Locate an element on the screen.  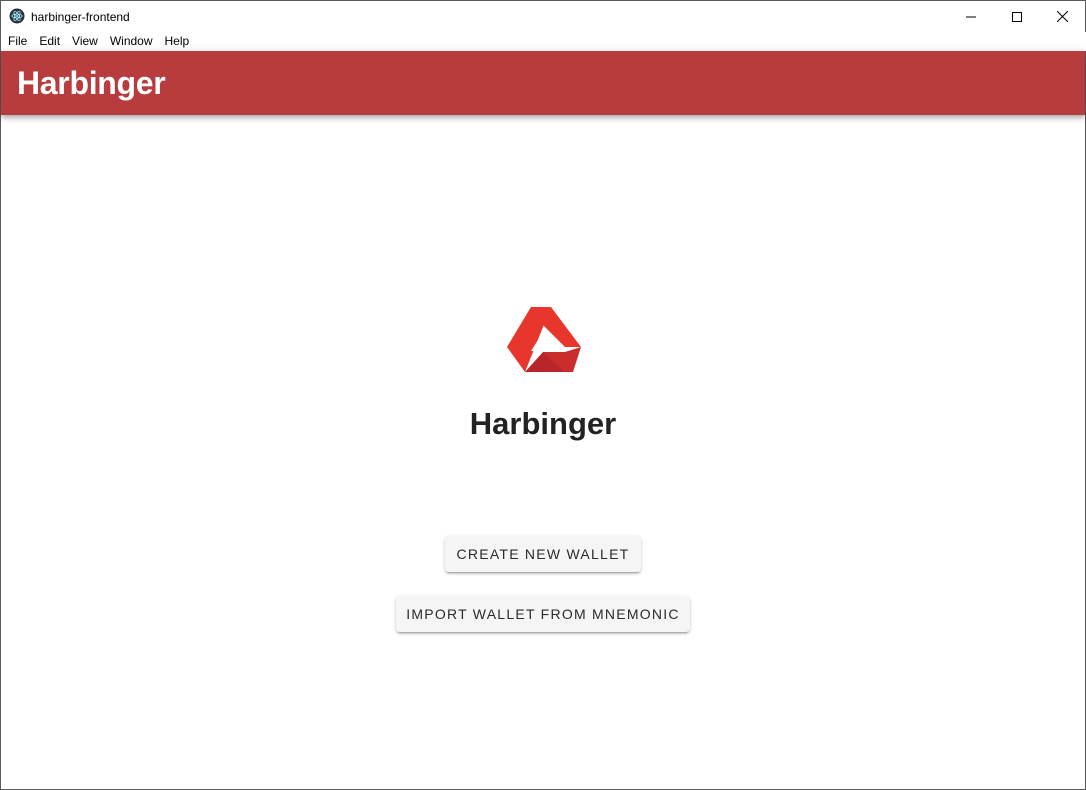
app-bar-title: Harbinger is located at coordinates (91, 83).